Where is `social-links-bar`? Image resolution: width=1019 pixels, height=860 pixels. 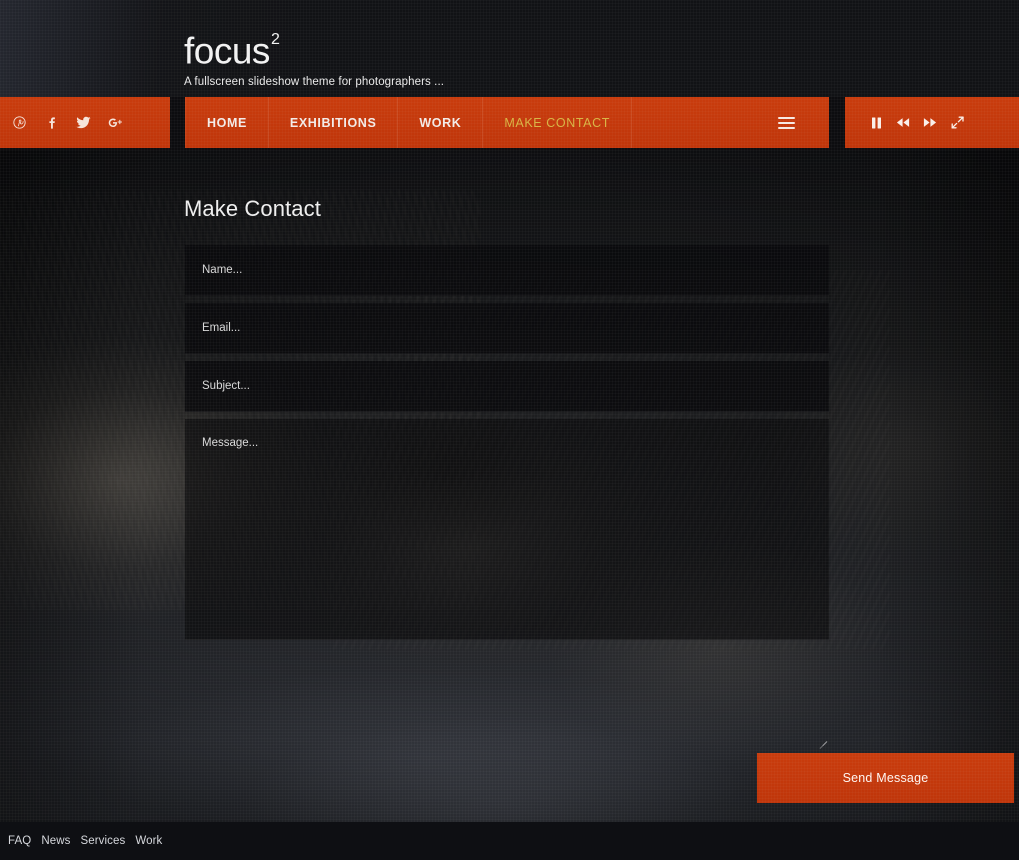 social-links-bar is located at coordinates (85, 122).